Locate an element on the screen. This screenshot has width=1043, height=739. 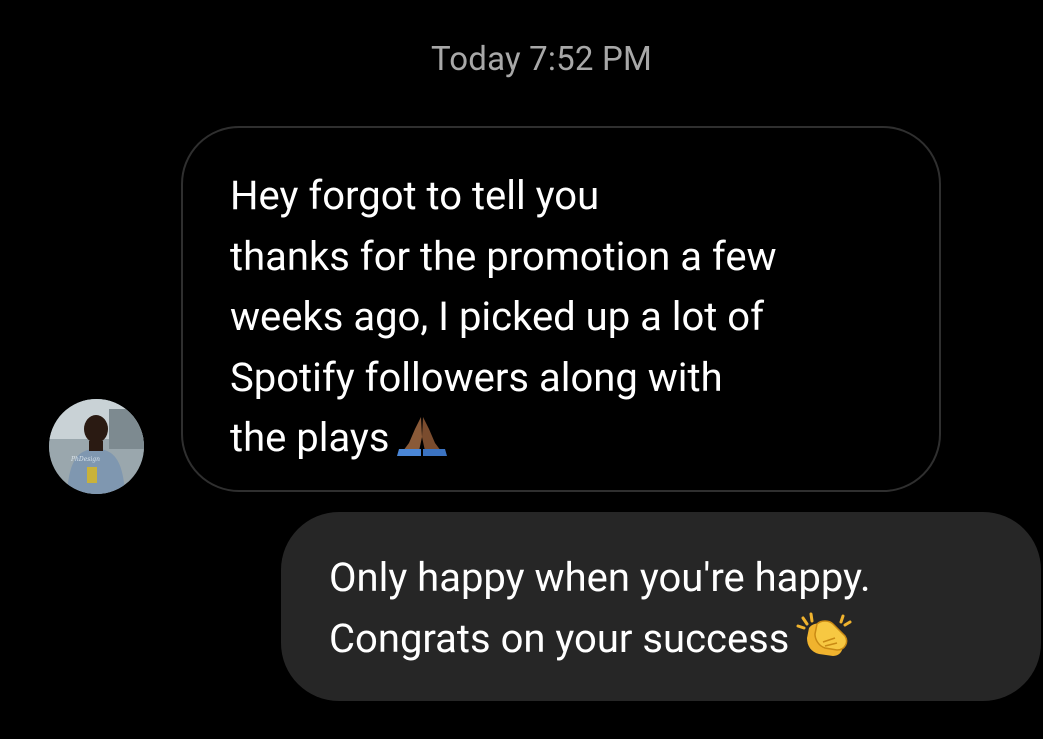
sent-message-line-last: Congrats on your success is located at coordinates (675, 639).